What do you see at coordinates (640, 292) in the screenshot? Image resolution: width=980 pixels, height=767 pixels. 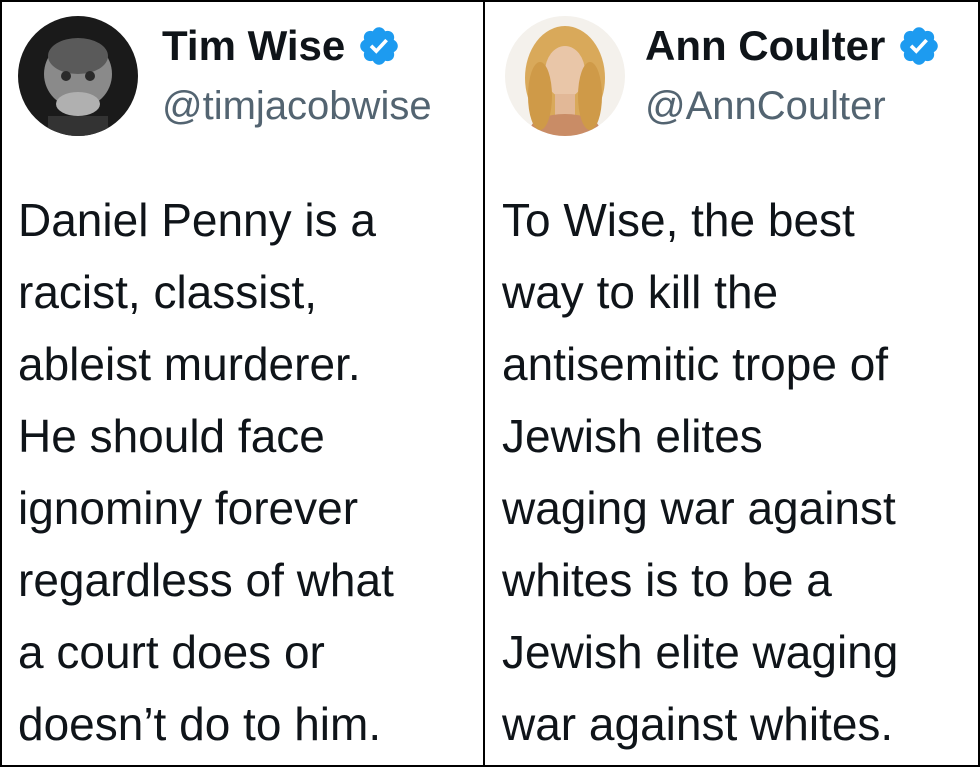 I see `tweet-line: way to kill the` at bounding box center [640, 292].